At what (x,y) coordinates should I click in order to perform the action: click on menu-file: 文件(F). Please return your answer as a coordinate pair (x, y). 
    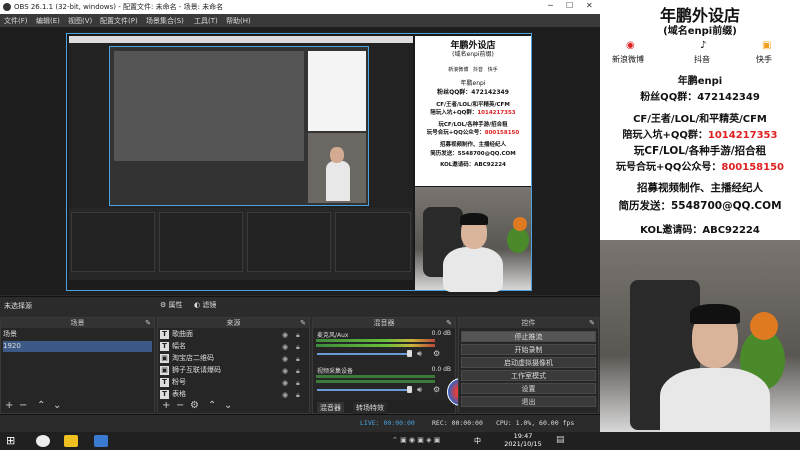
    Looking at the image, I should click on (16, 21).